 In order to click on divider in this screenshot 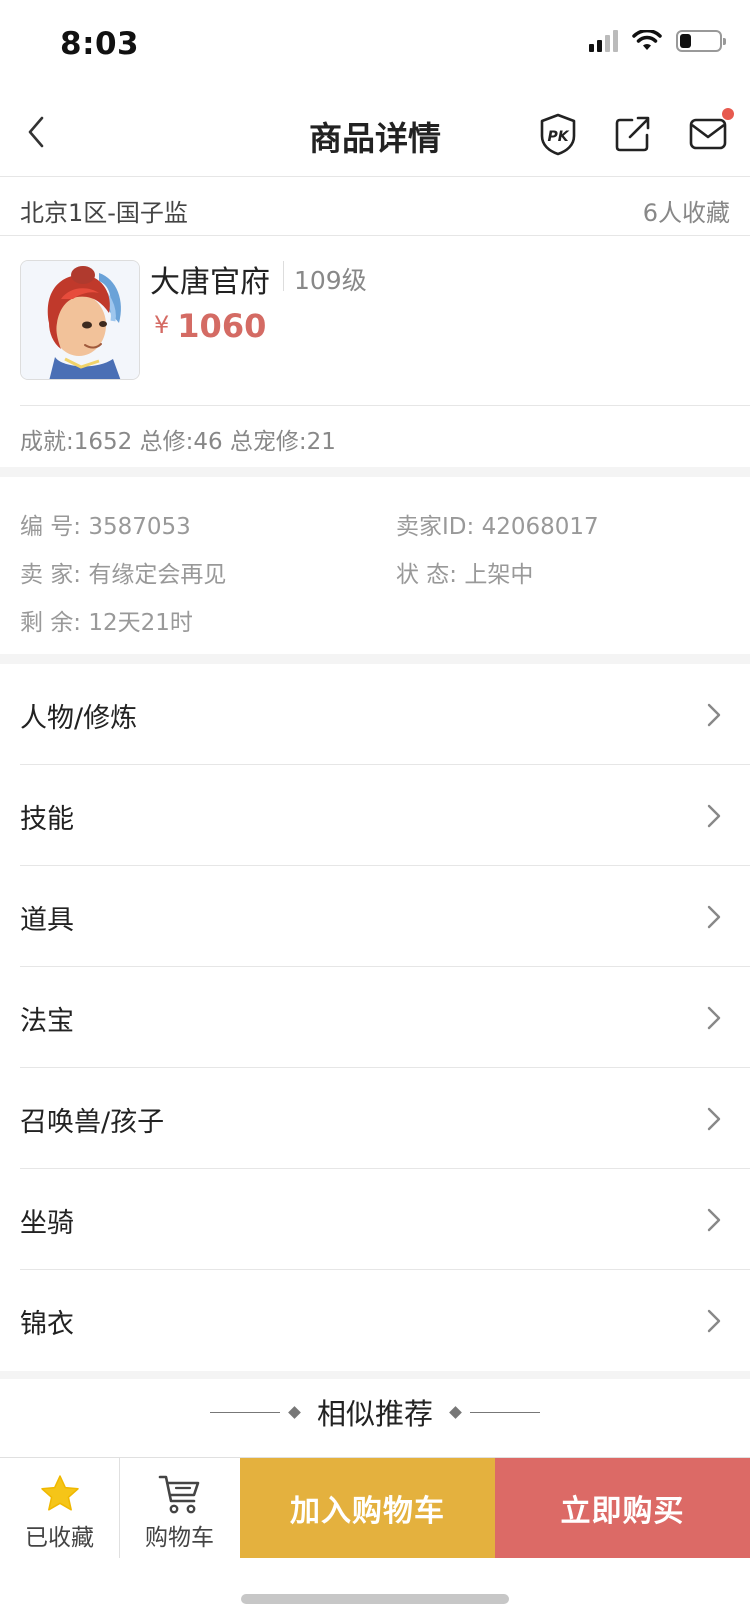, I will do `click(283, 276)`.